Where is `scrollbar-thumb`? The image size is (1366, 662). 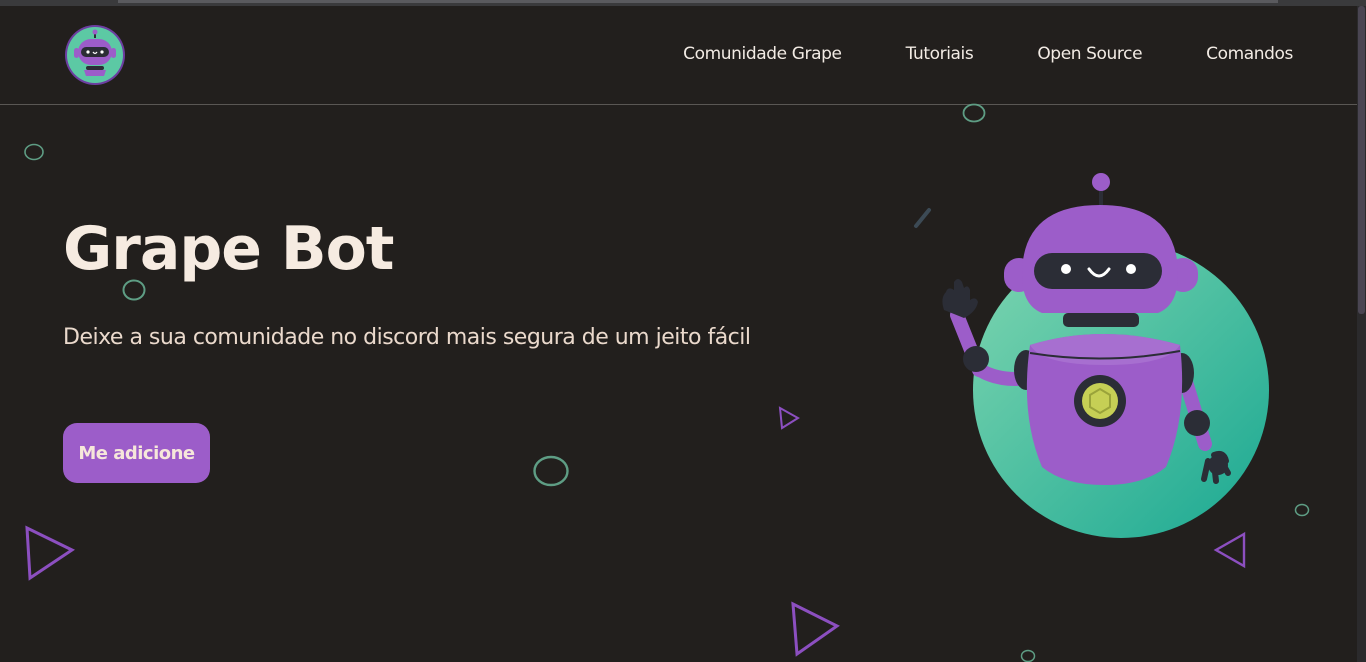 scrollbar-thumb is located at coordinates (1361, 160).